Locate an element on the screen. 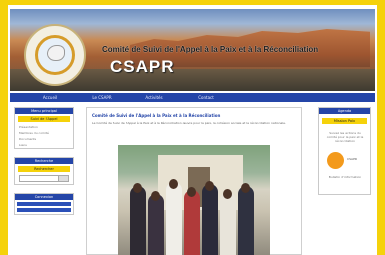 The image size is (385, 255). menu-panel-subheading: Suivi de l'Appel is located at coordinates (44, 119).